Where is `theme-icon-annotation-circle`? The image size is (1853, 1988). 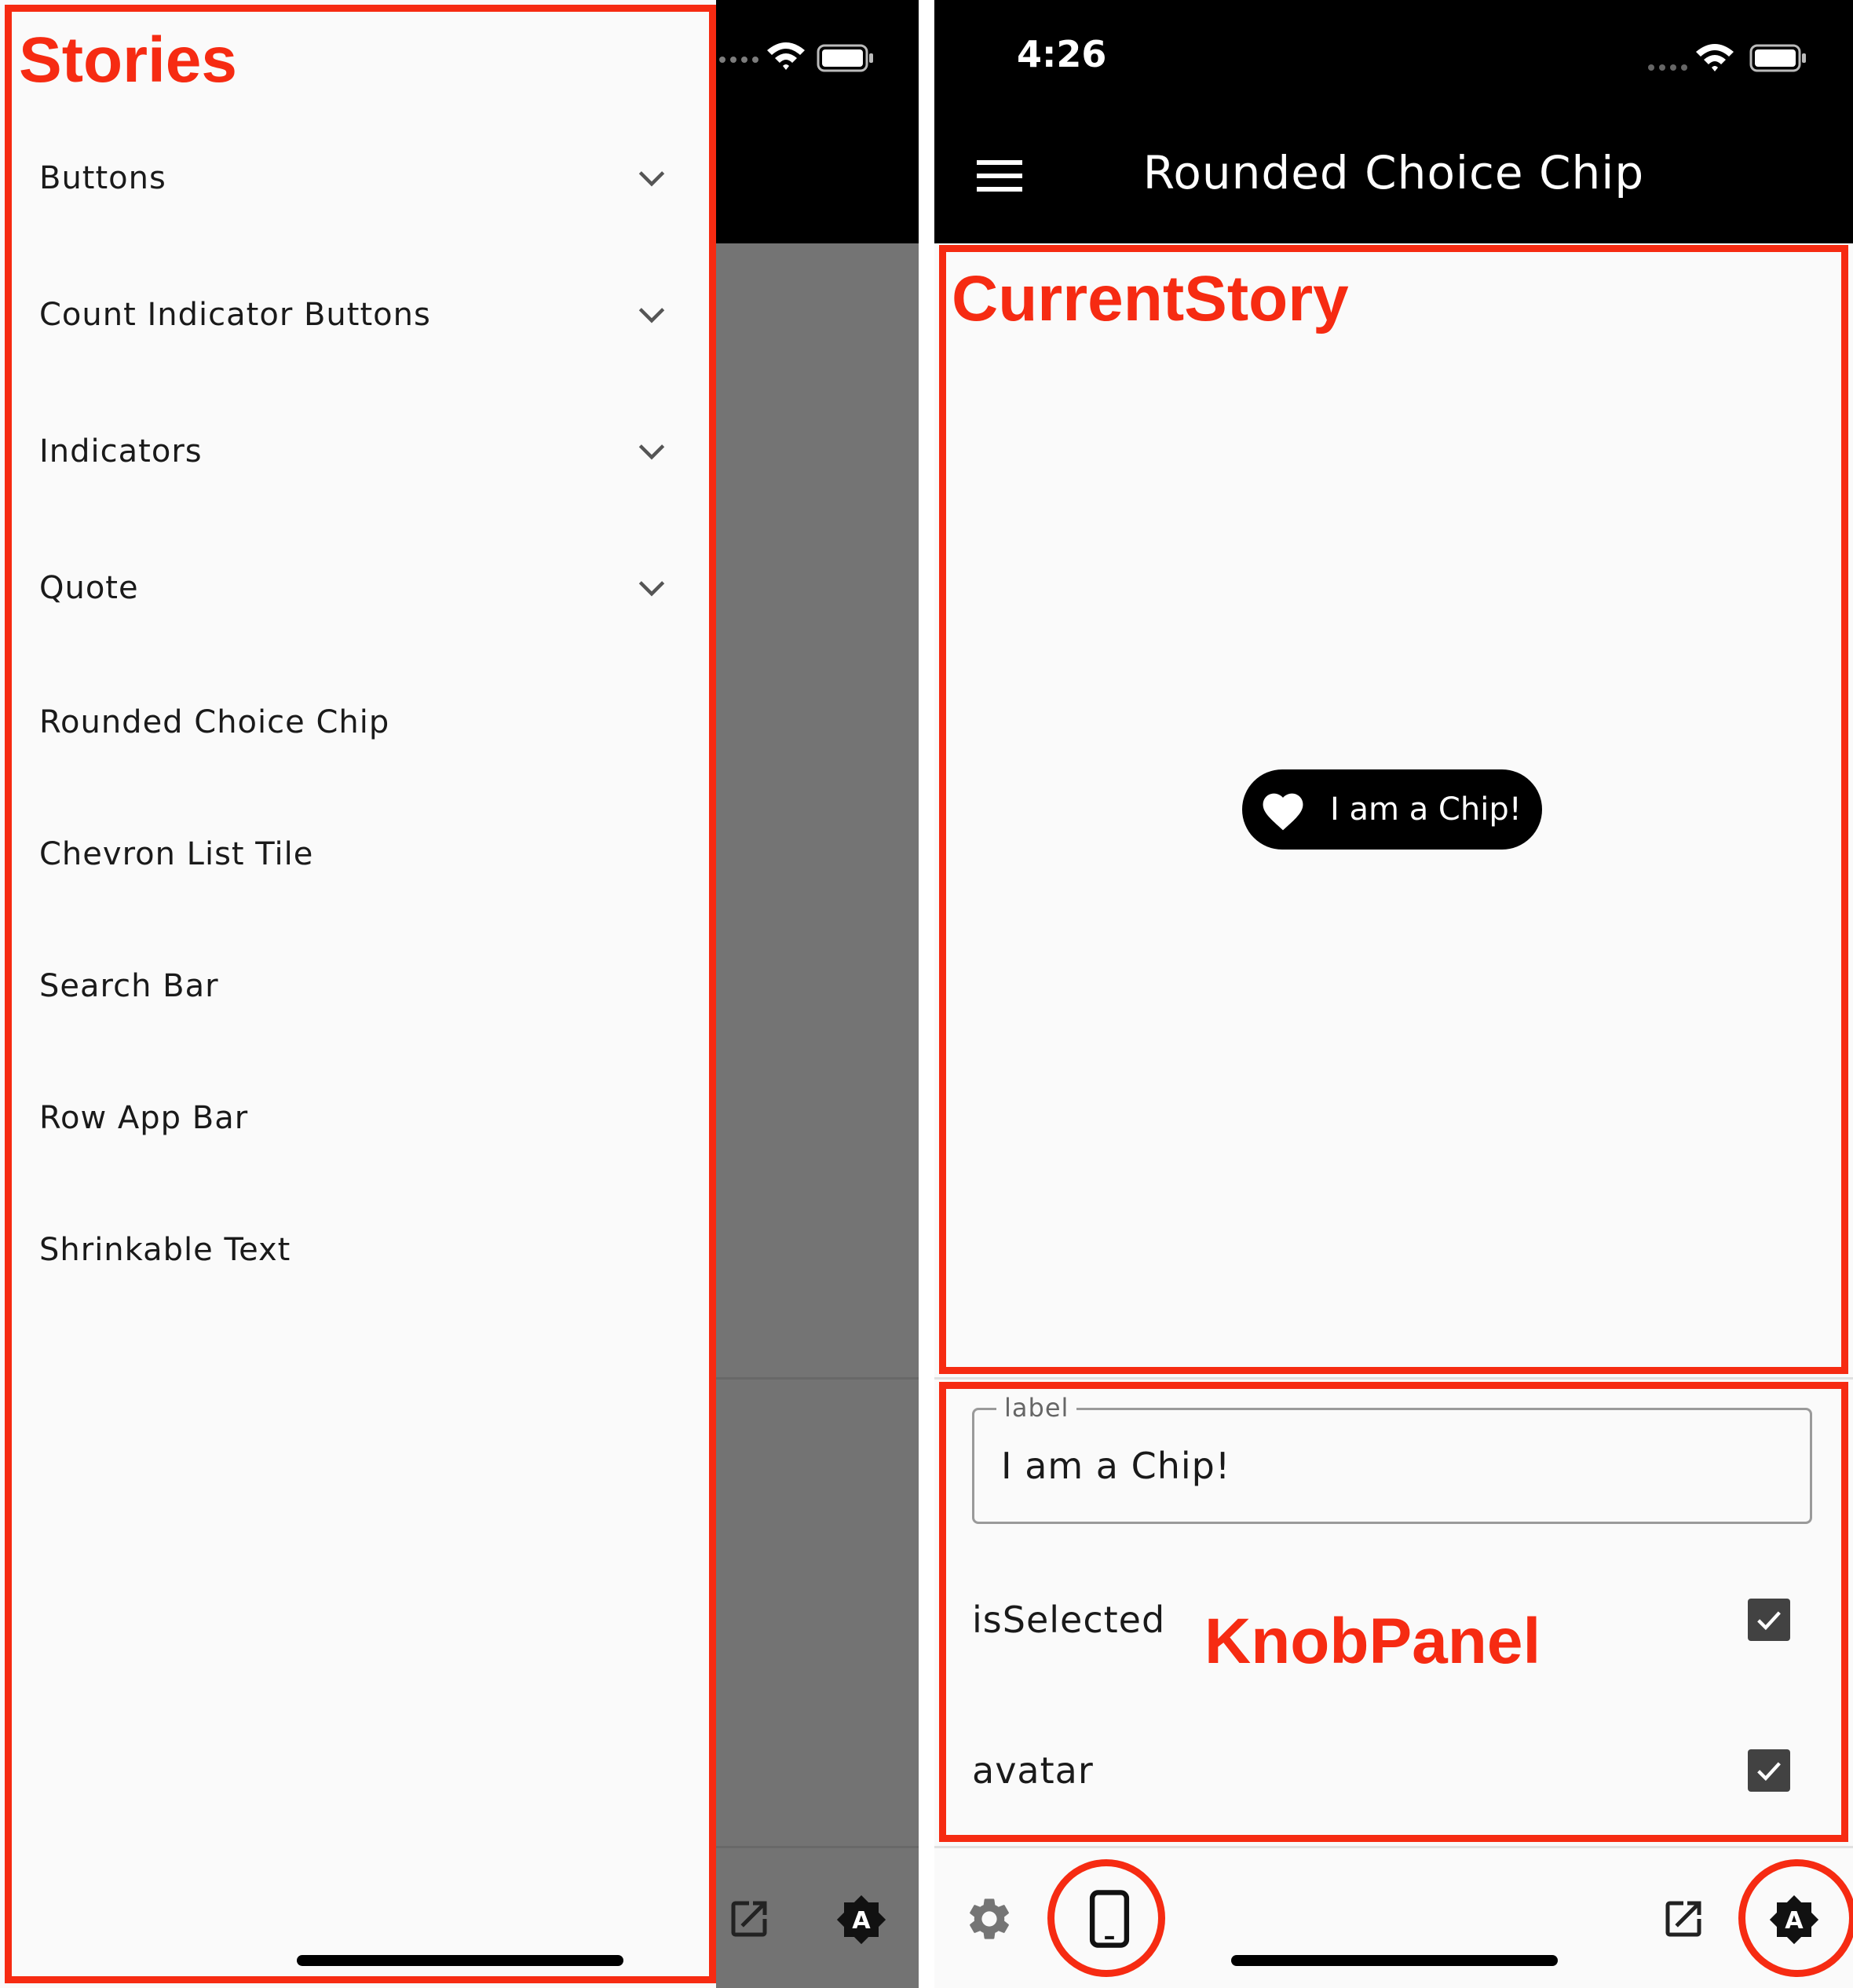
theme-icon-annotation-circle is located at coordinates (1795, 1918).